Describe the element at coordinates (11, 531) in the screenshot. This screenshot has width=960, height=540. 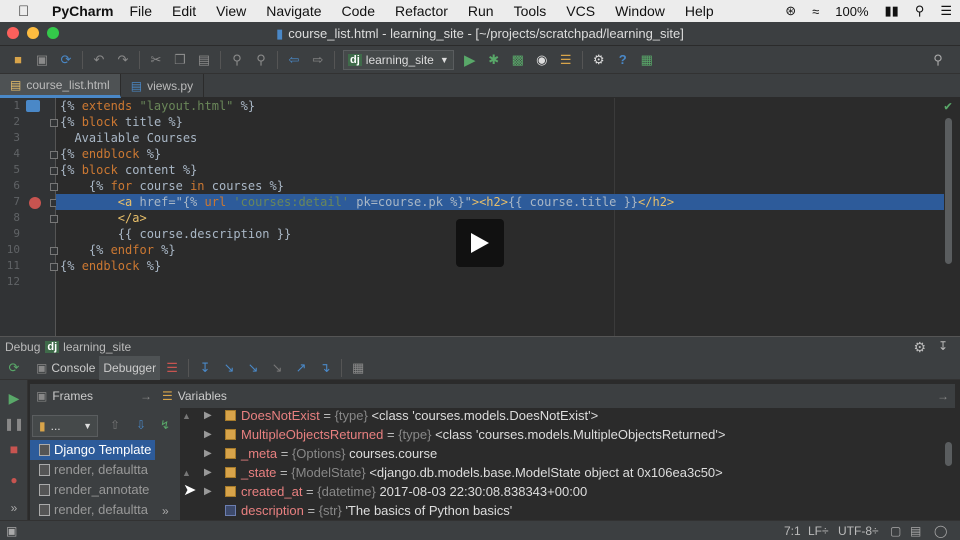
I see `tool-windows-icon: ▣` at that location.